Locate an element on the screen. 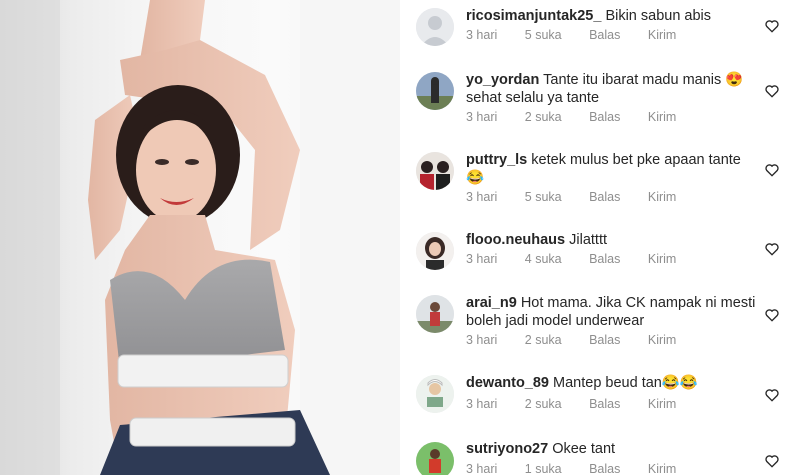  comment-text: Bikin sabun abis is located at coordinates (658, 16).